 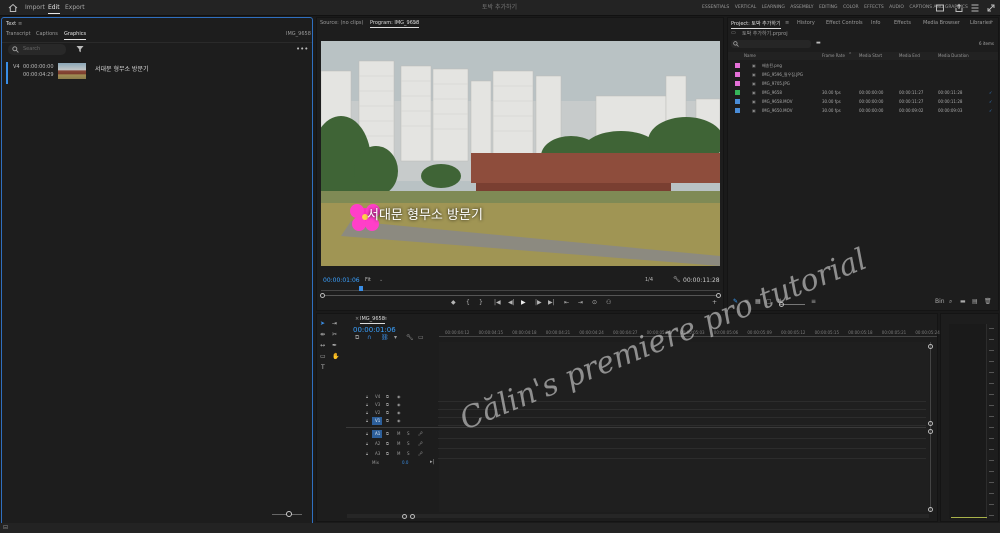 What do you see at coordinates (80, 49) in the screenshot?
I see `filter-icon` at bounding box center [80, 49].